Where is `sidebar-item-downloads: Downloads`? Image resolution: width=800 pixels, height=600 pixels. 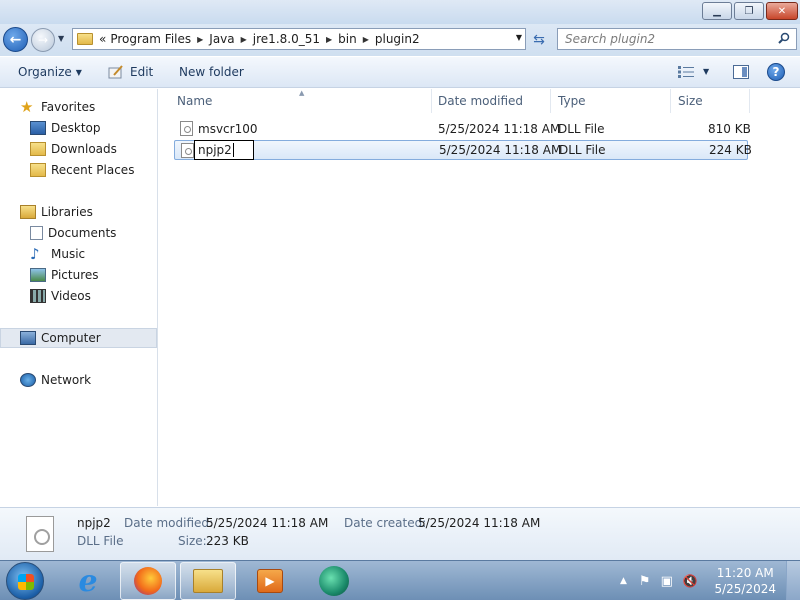
sidebar-item-downloads: Downloads is located at coordinates (93, 149).